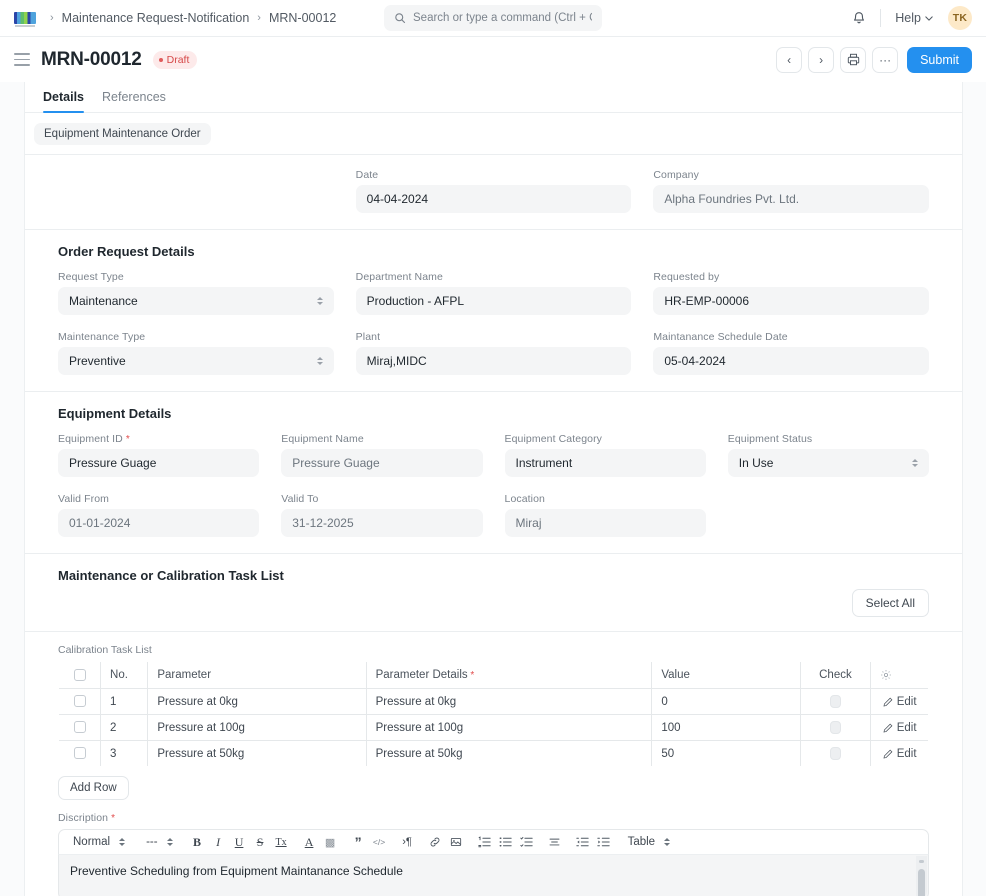 The height and width of the screenshot is (896, 986). I want to click on strikethrough-icon: S, so click(260, 842).